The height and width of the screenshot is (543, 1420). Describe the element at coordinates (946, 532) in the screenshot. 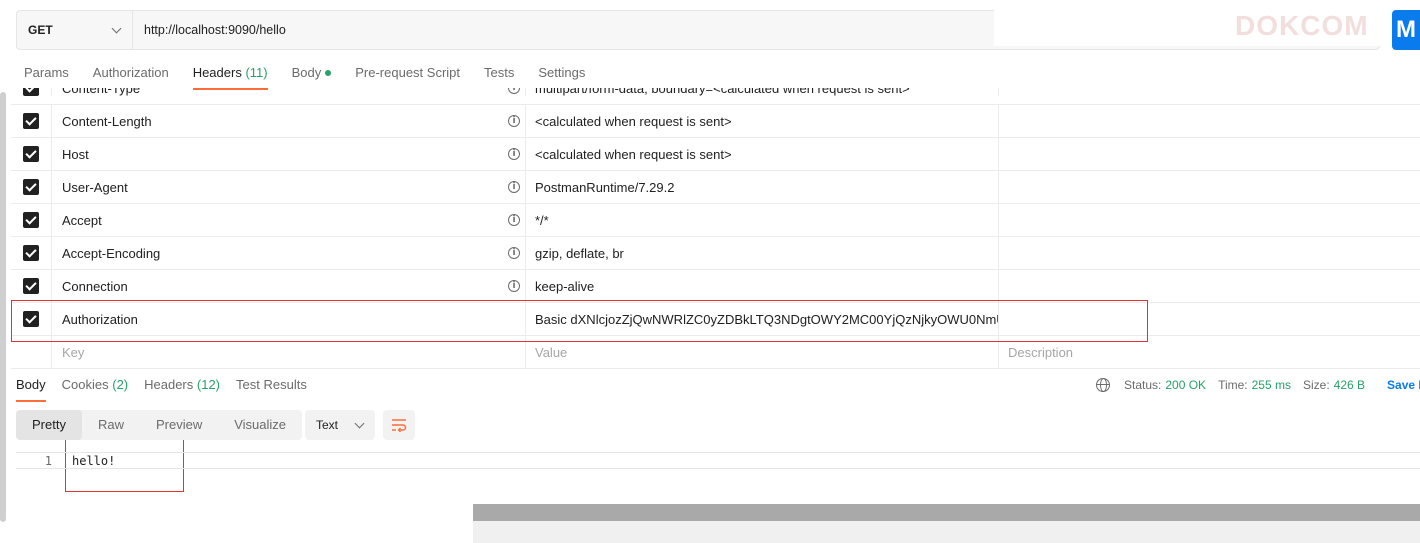

I see `scrollbar-track` at that location.